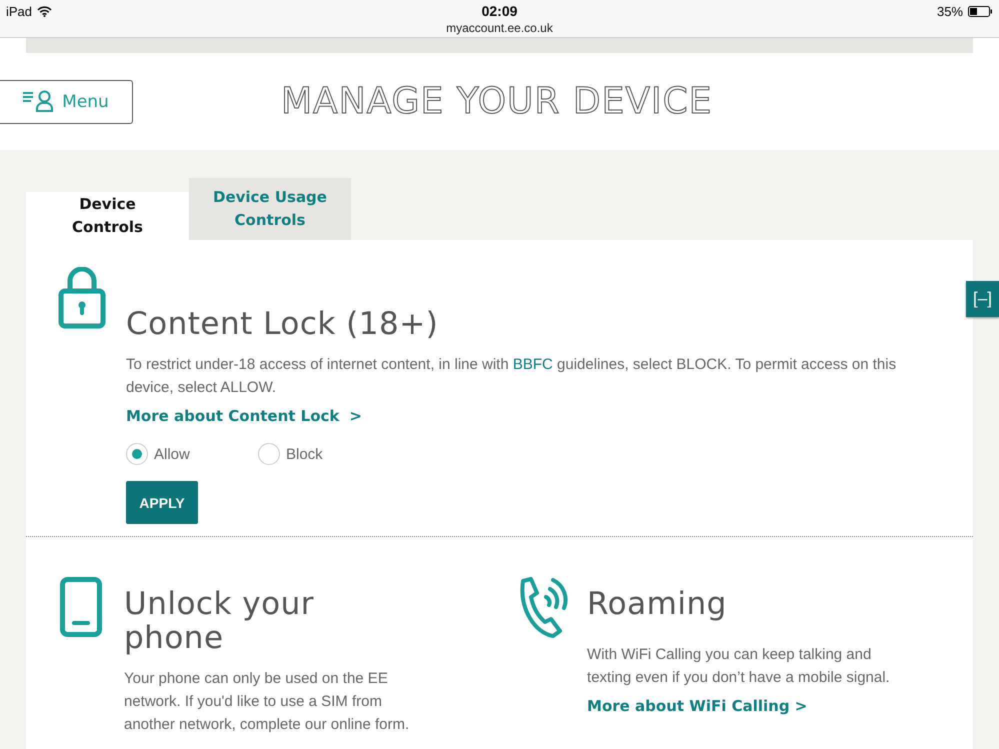 The height and width of the screenshot is (749, 999). I want to click on device-name: iPad, so click(19, 11).